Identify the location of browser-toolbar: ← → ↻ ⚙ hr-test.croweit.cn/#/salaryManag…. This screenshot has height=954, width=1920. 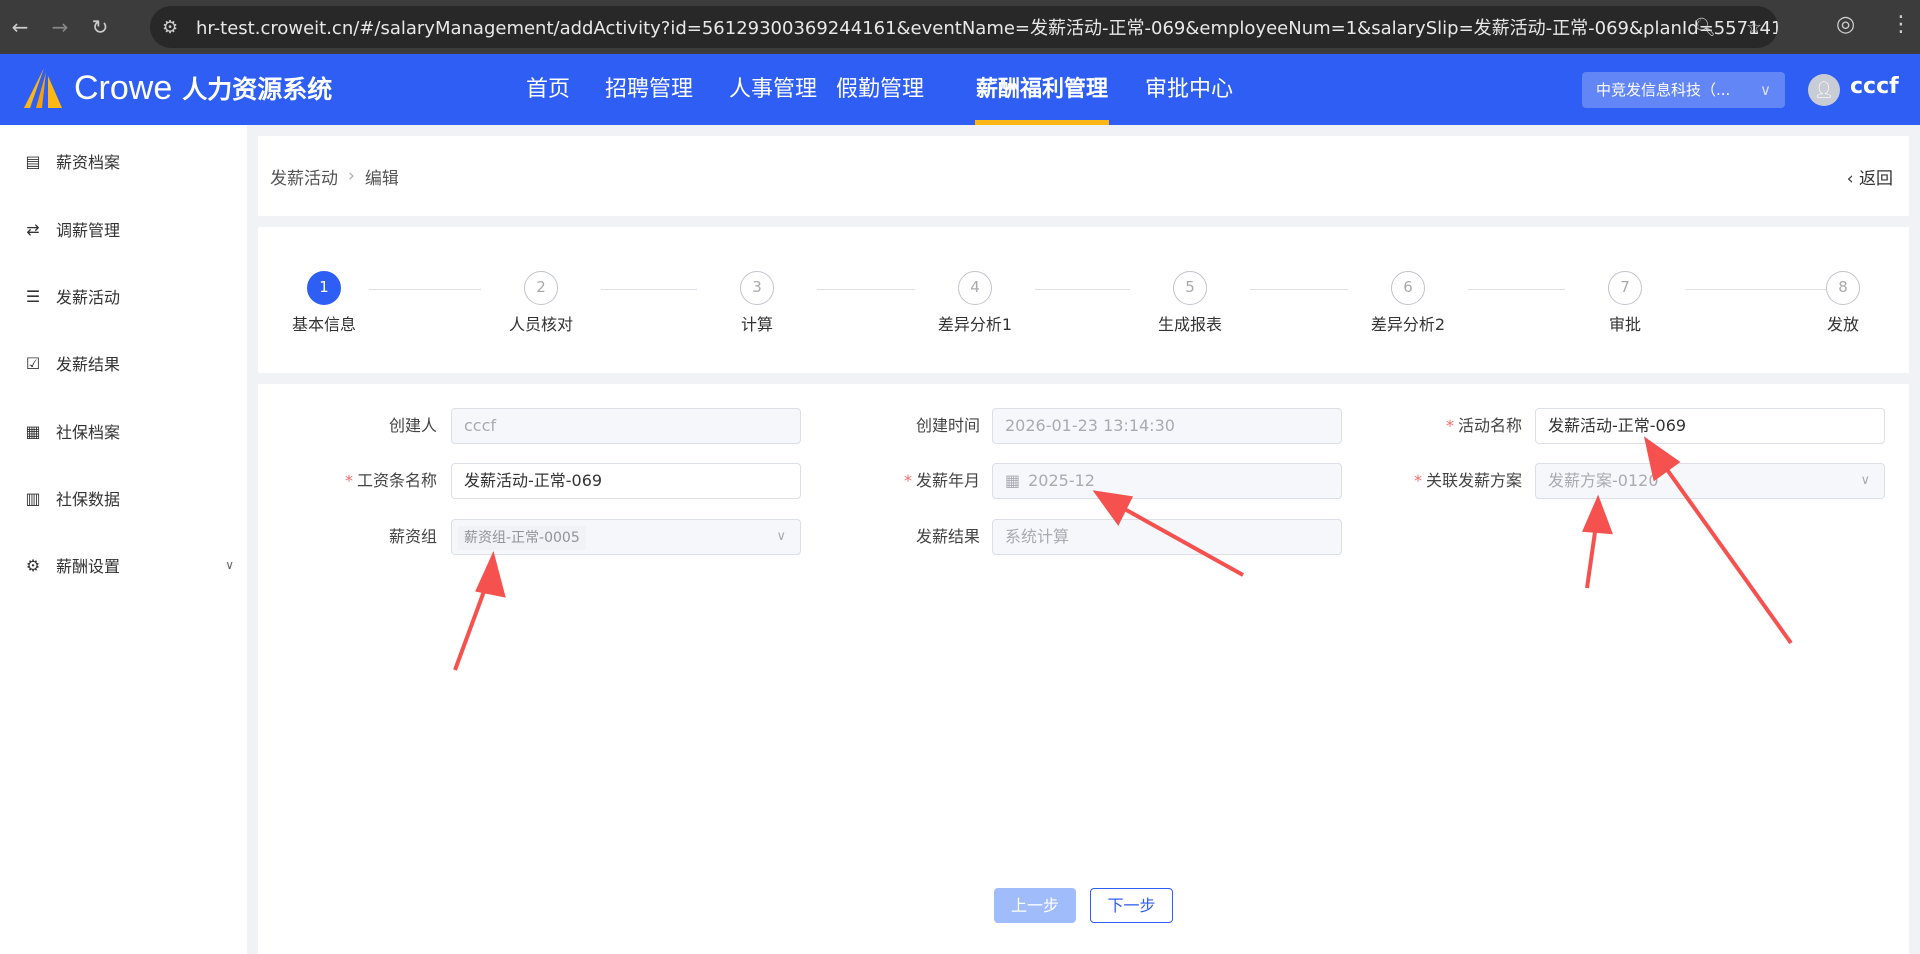
(960, 27).